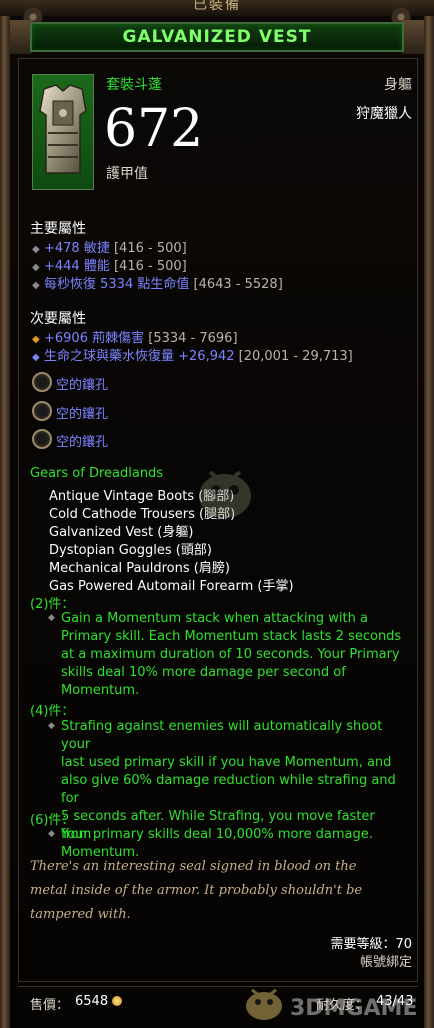  I want to click on class-requirement: 狩魔獵人, so click(384, 114).